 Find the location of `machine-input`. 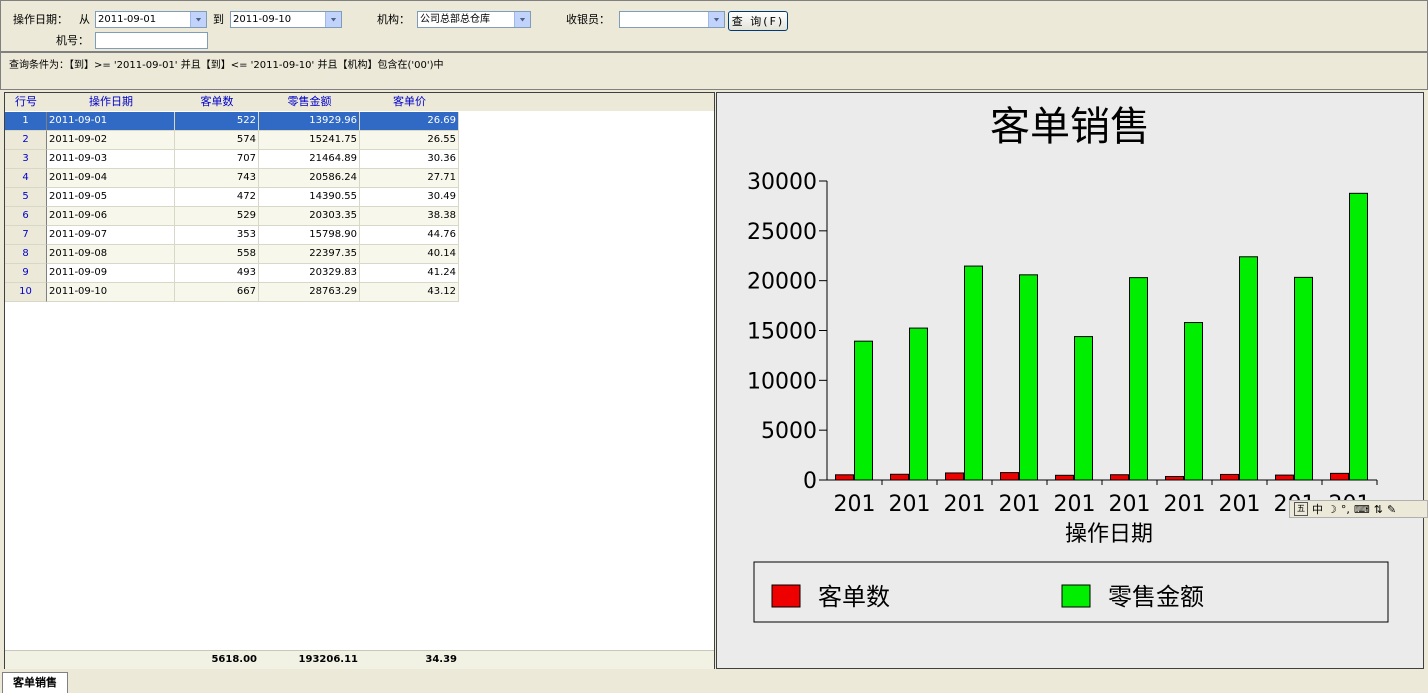

machine-input is located at coordinates (151, 40).